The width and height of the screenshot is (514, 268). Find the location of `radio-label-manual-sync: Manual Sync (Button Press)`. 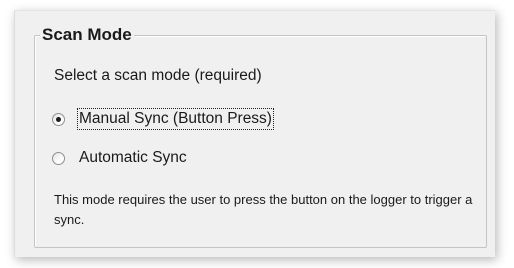

radio-label-manual-sync: Manual Sync (Button Press) is located at coordinates (175, 119).